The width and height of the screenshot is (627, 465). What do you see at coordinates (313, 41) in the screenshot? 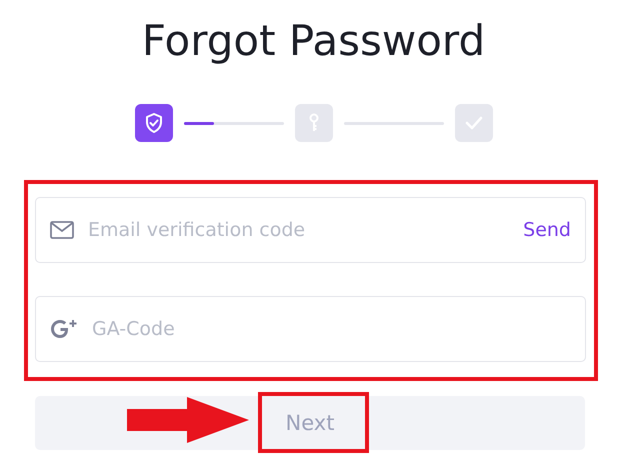
I see `page-title: Forgot Password` at bounding box center [313, 41].